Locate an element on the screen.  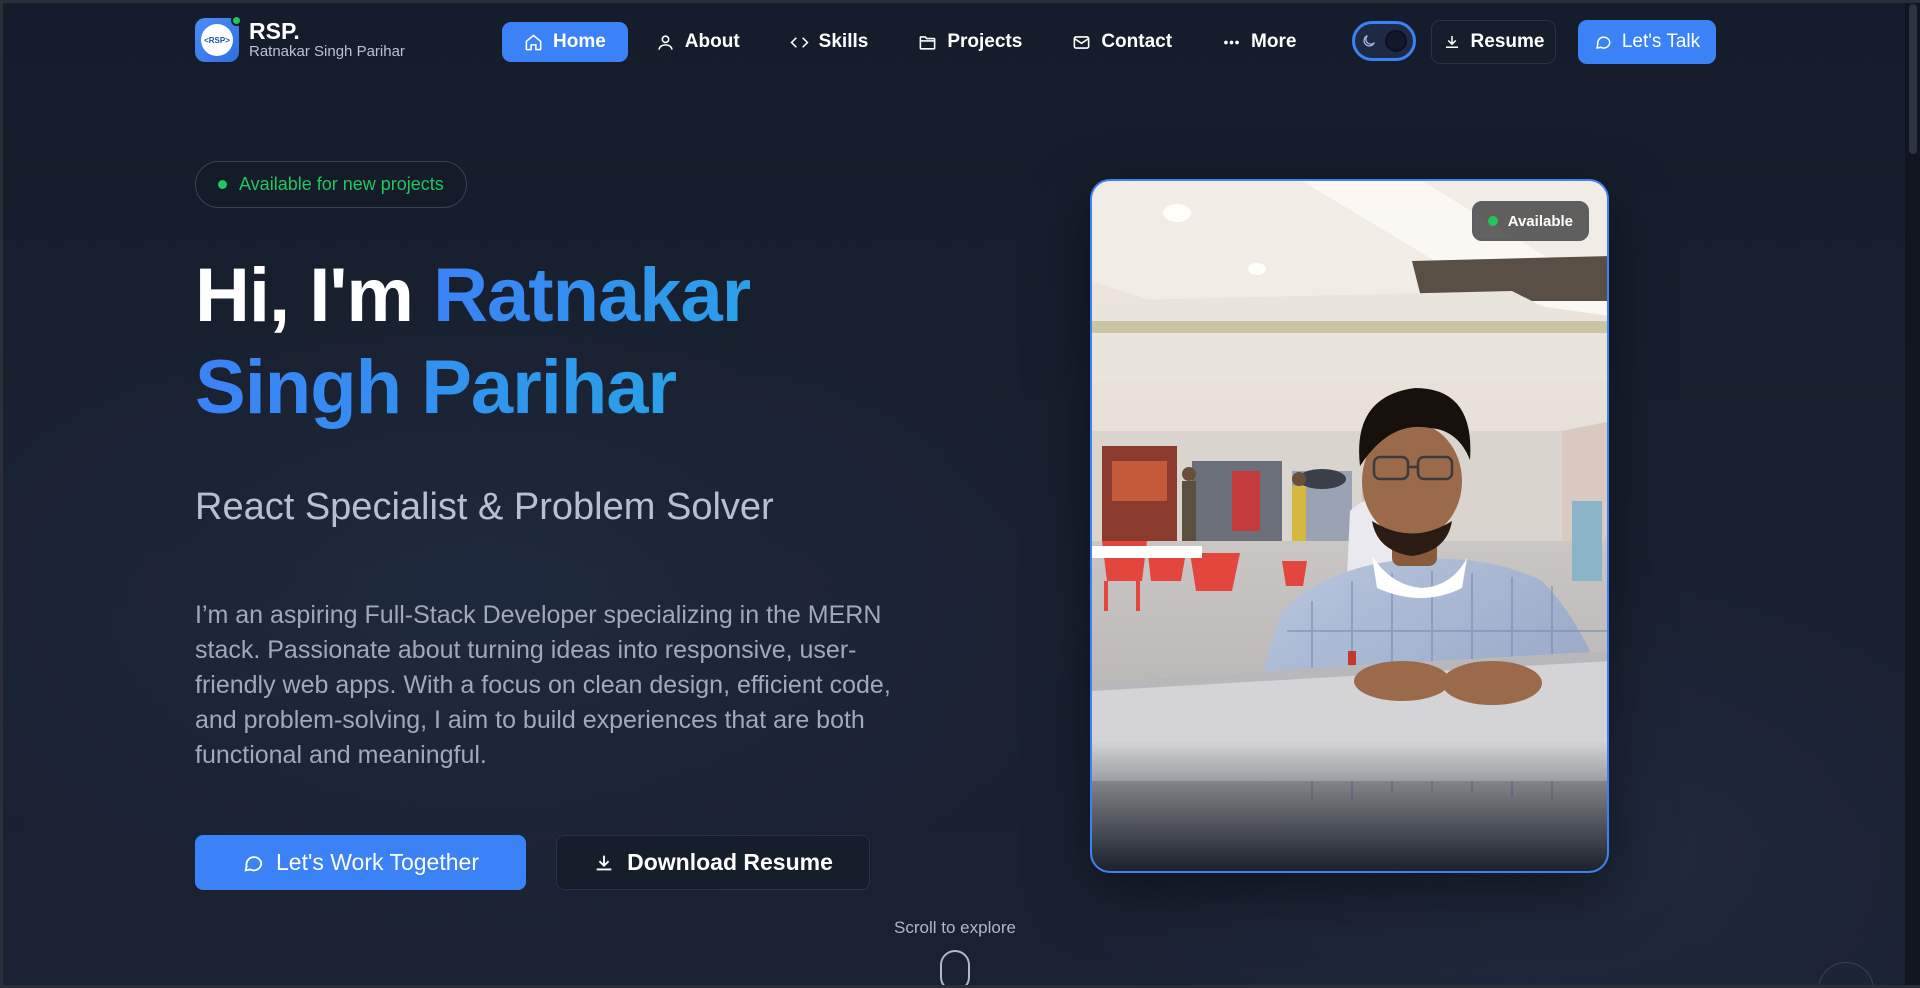
nav-home: Home is located at coordinates (565, 42).